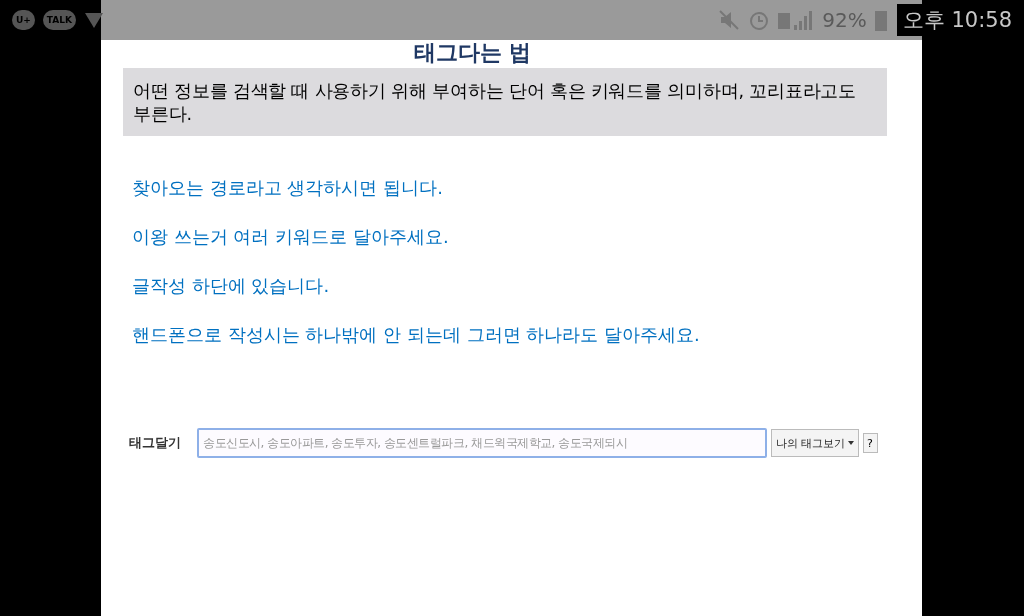 The height and width of the screenshot is (616, 1024). I want to click on help-button: ?, so click(870, 443).